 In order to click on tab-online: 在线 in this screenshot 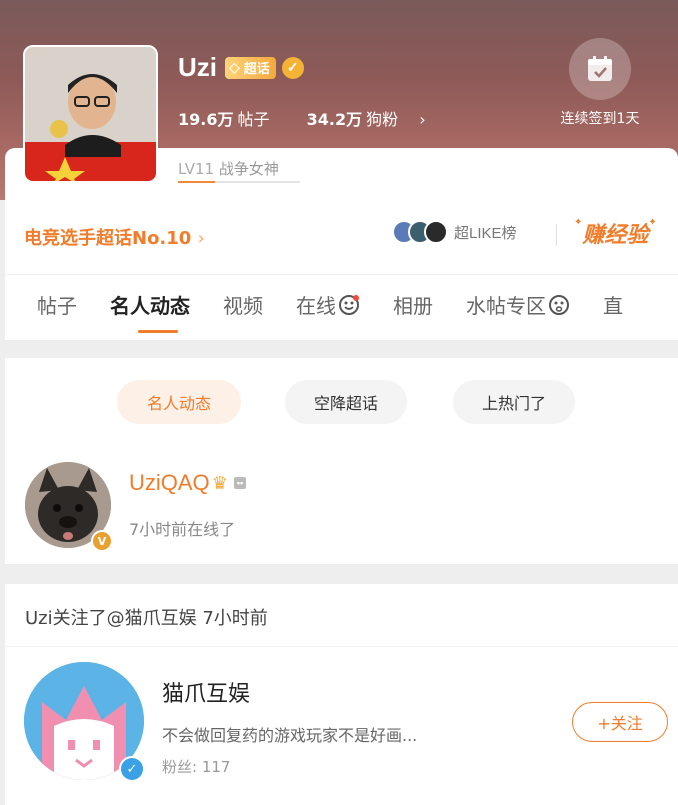, I will do `click(328, 310)`.